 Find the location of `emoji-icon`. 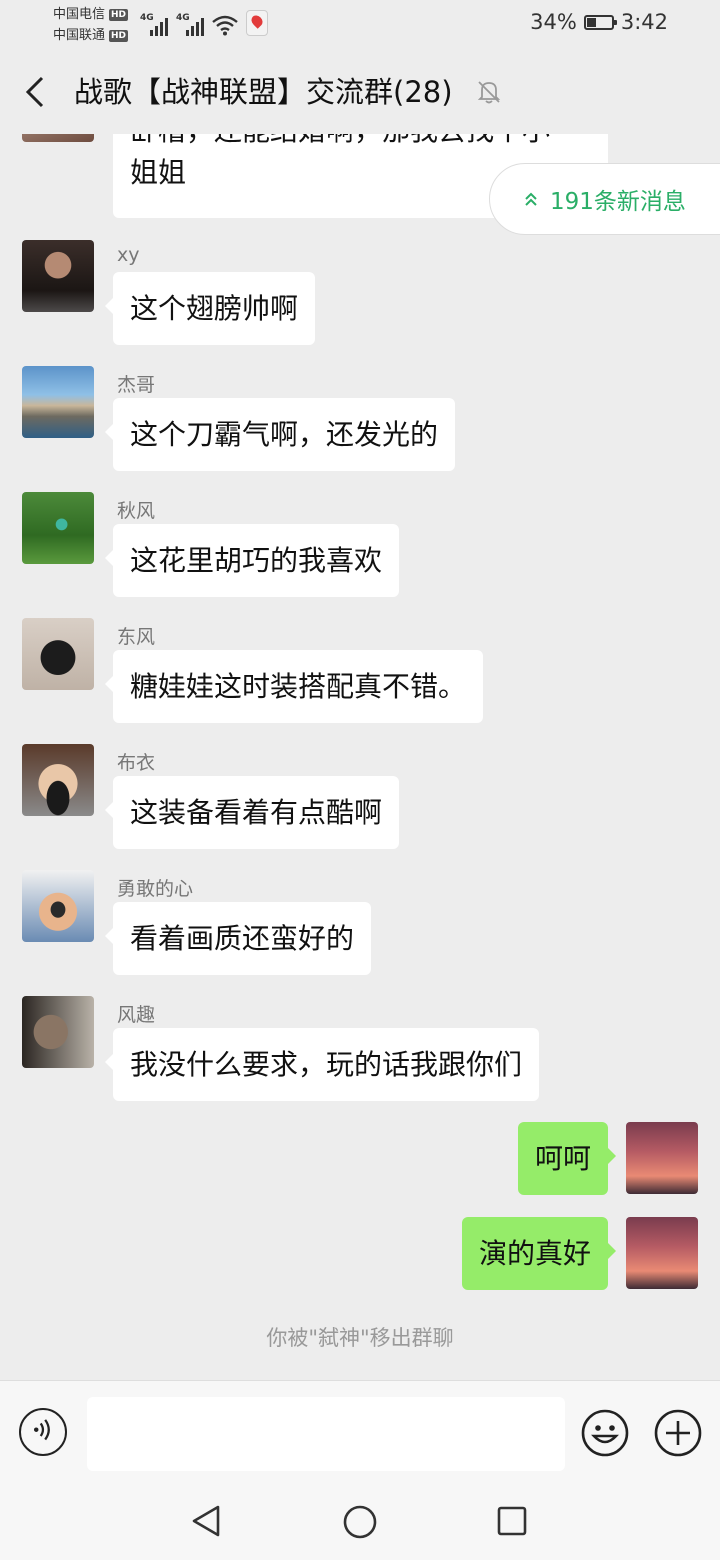

emoji-icon is located at coordinates (605, 1433).